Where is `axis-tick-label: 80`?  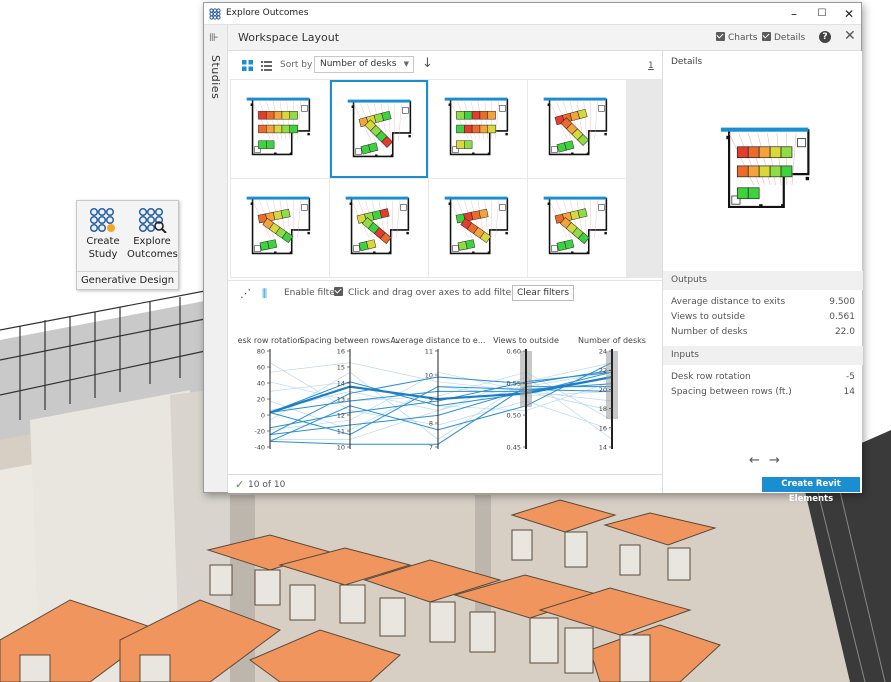
axis-tick-label: 80 is located at coordinates (261, 352).